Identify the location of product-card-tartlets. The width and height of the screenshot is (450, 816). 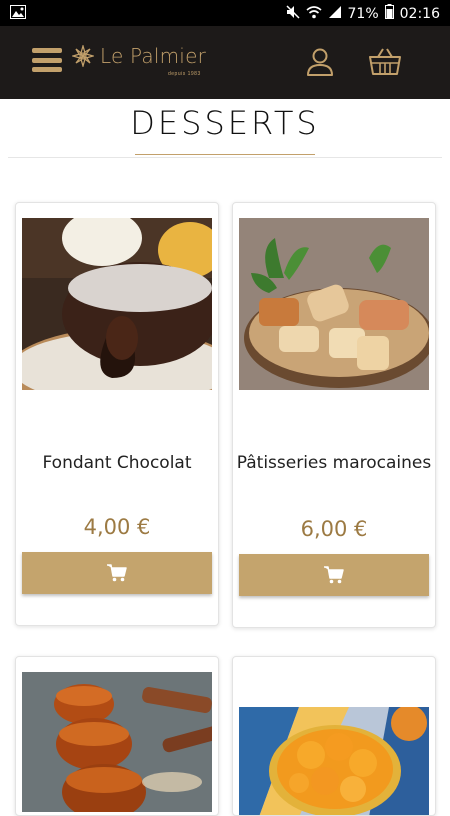
(117, 736).